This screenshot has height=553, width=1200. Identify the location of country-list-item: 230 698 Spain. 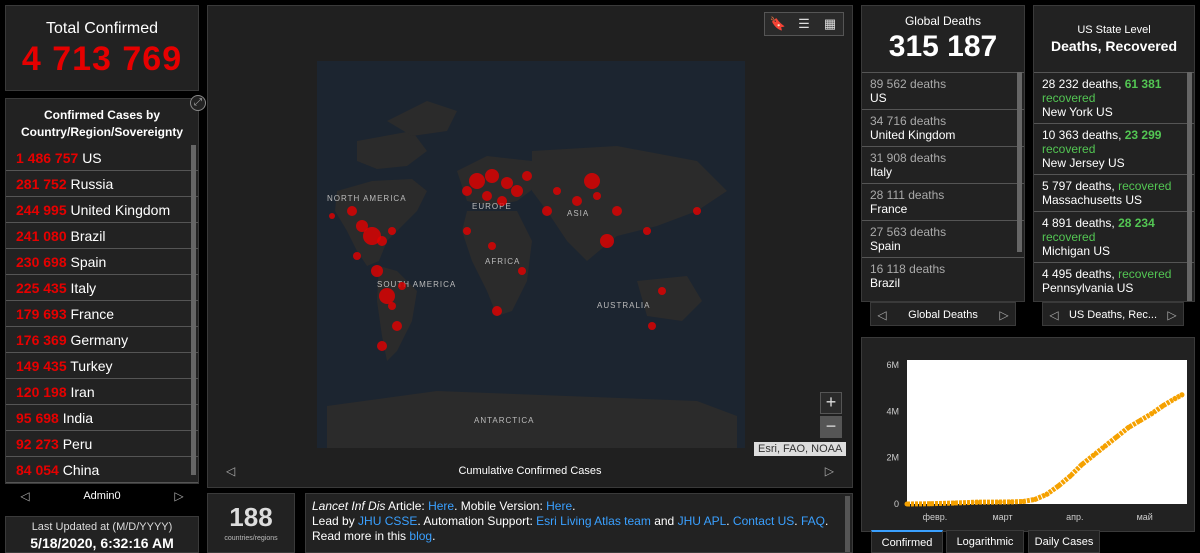
(102, 262).